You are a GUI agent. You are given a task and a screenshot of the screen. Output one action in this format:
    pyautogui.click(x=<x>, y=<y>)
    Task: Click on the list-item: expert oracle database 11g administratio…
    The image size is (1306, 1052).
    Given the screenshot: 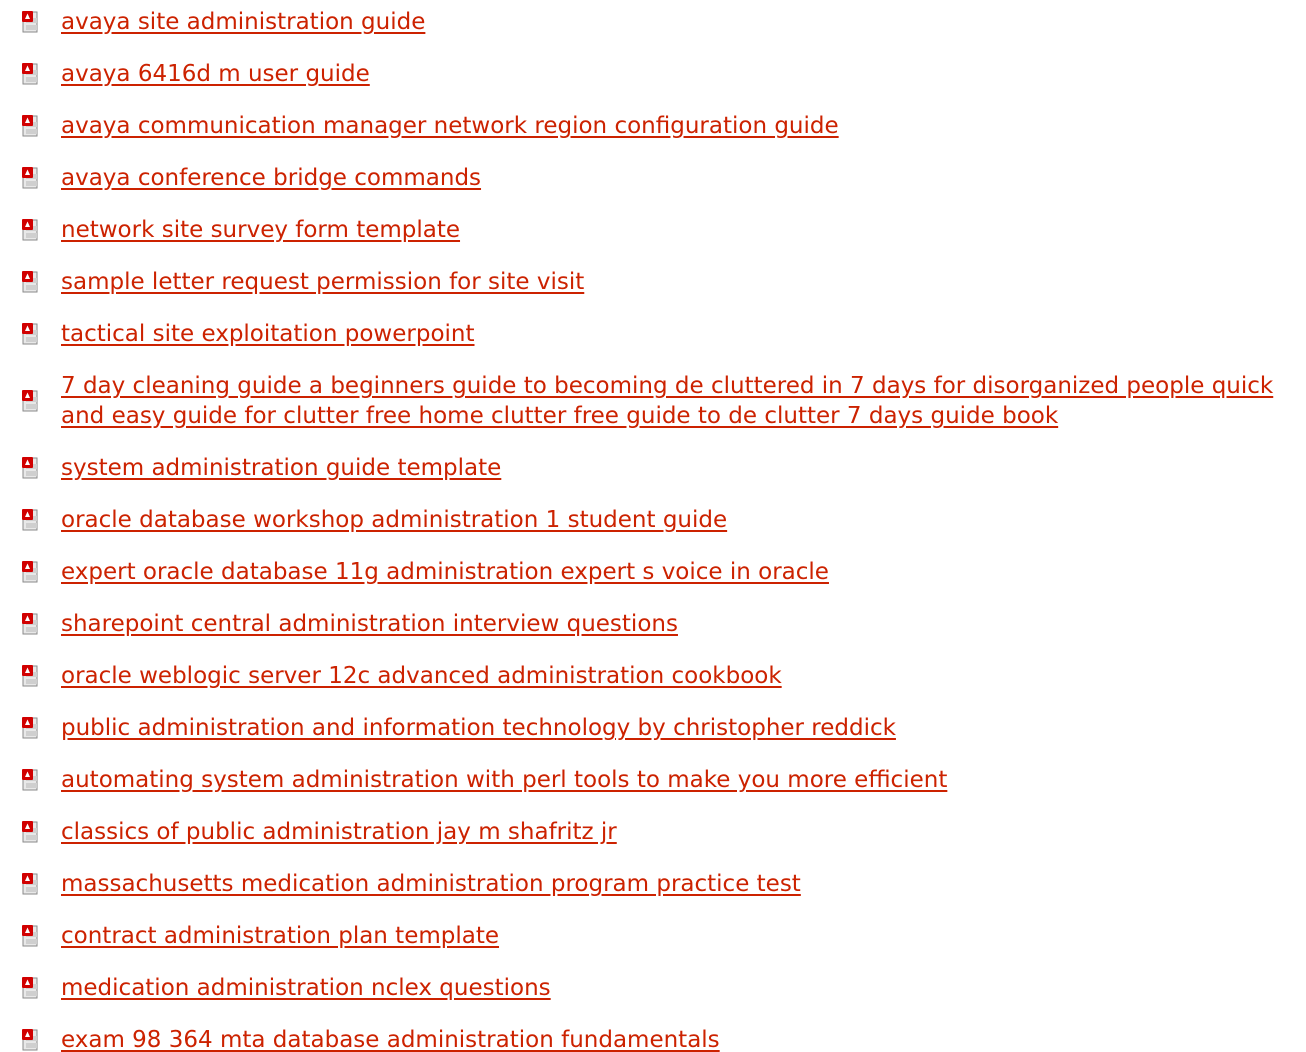 What is the action you would take?
    pyautogui.click(x=650, y=572)
    